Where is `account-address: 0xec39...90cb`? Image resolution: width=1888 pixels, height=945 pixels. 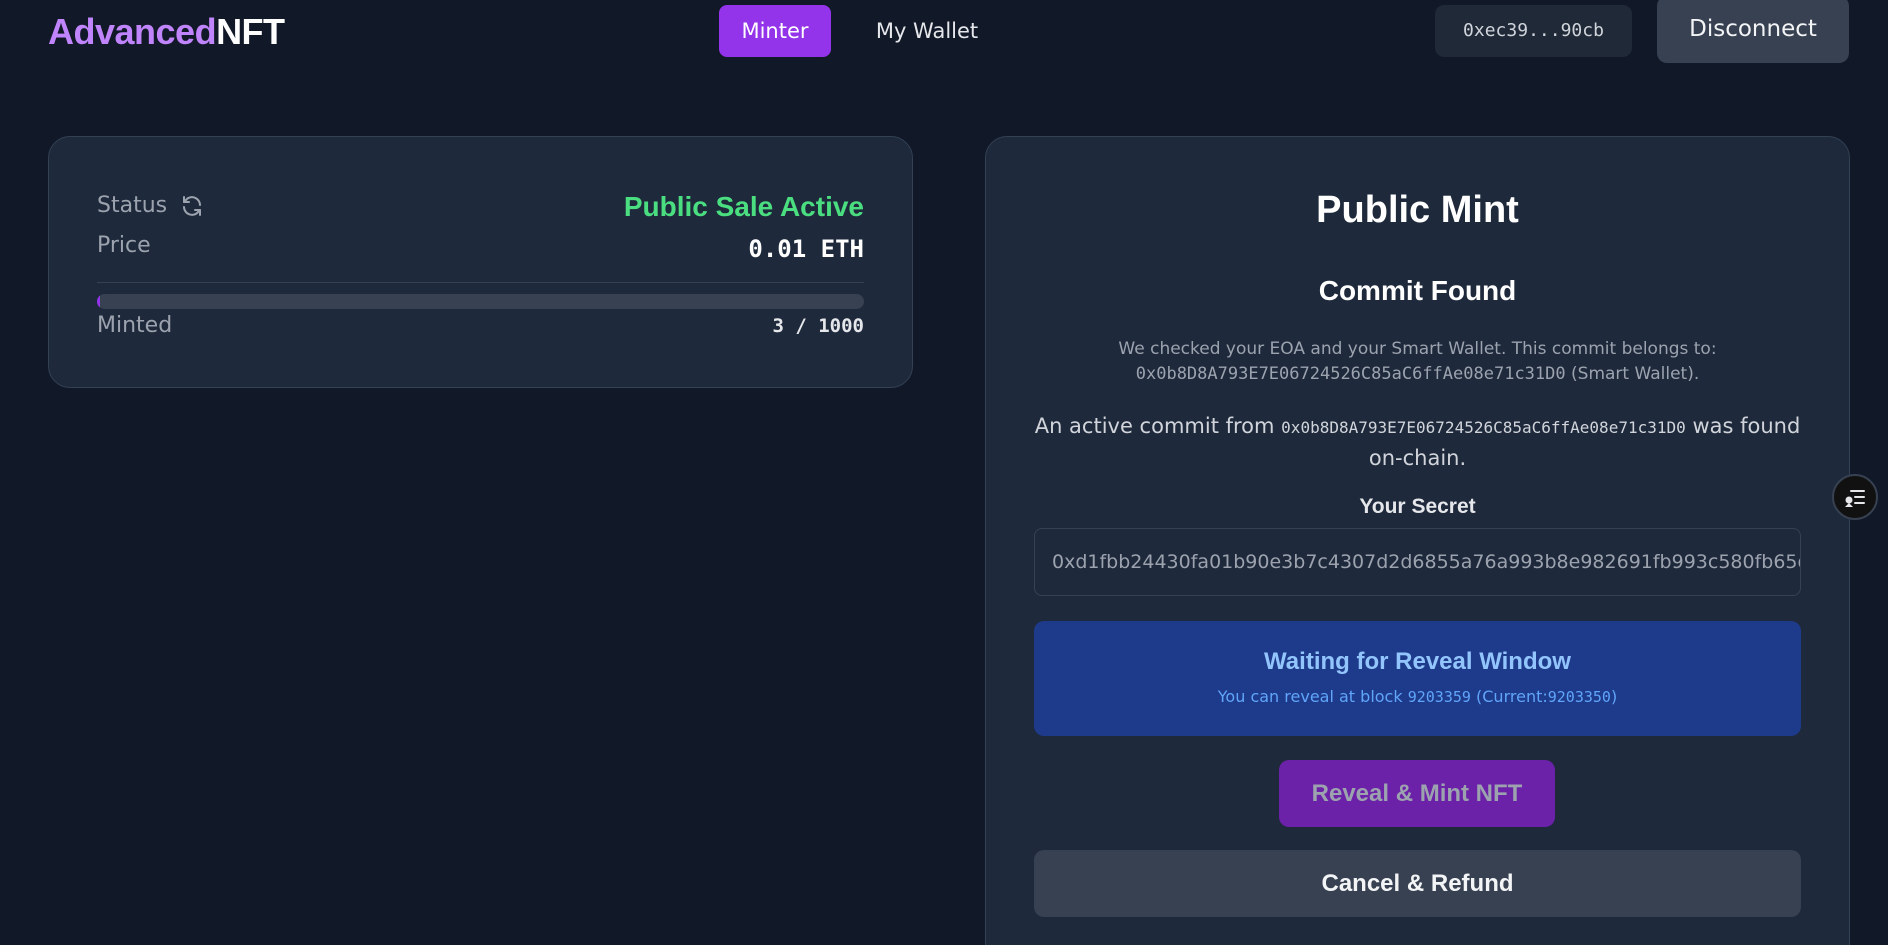 account-address: 0xec39...90cb is located at coordinates (1533, 31).